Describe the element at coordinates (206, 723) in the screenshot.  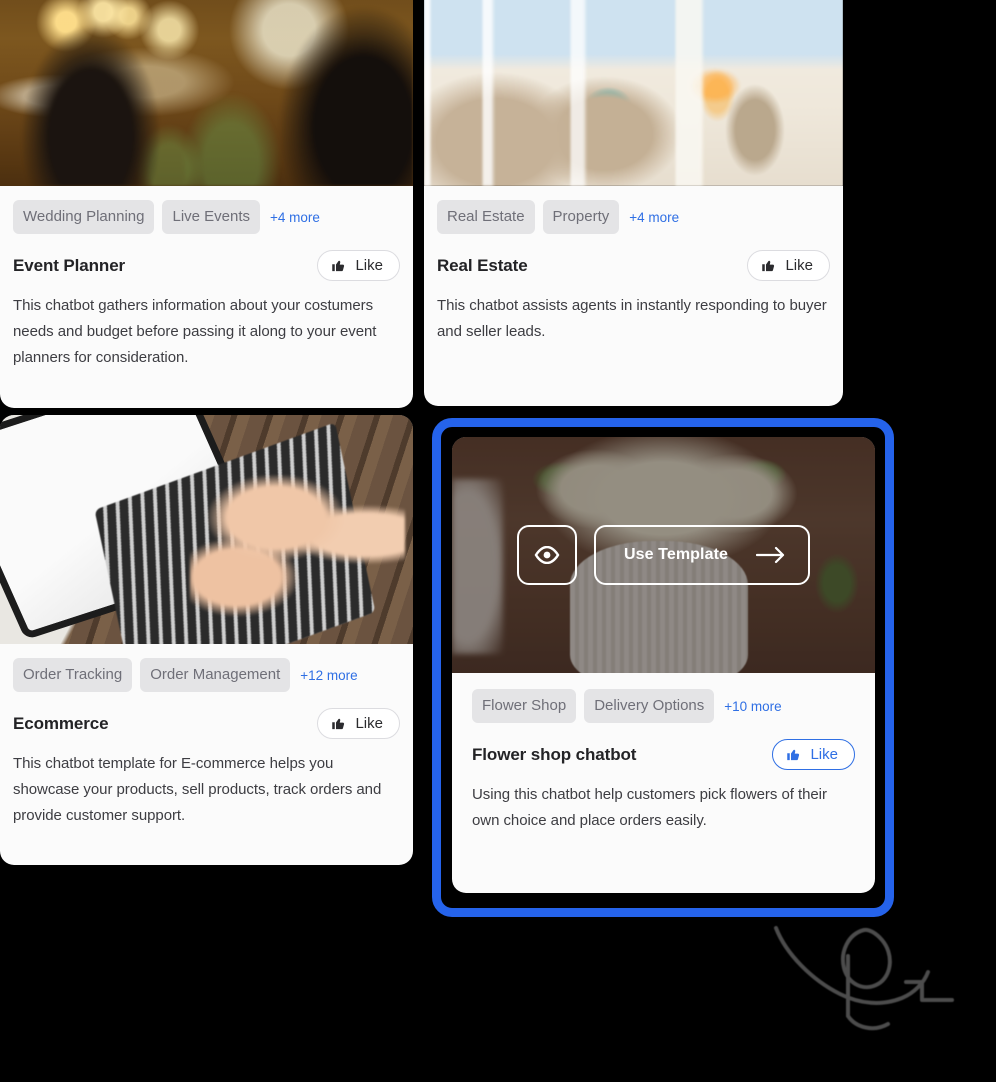
I see `title-row: Ecommerce Like` at that location.